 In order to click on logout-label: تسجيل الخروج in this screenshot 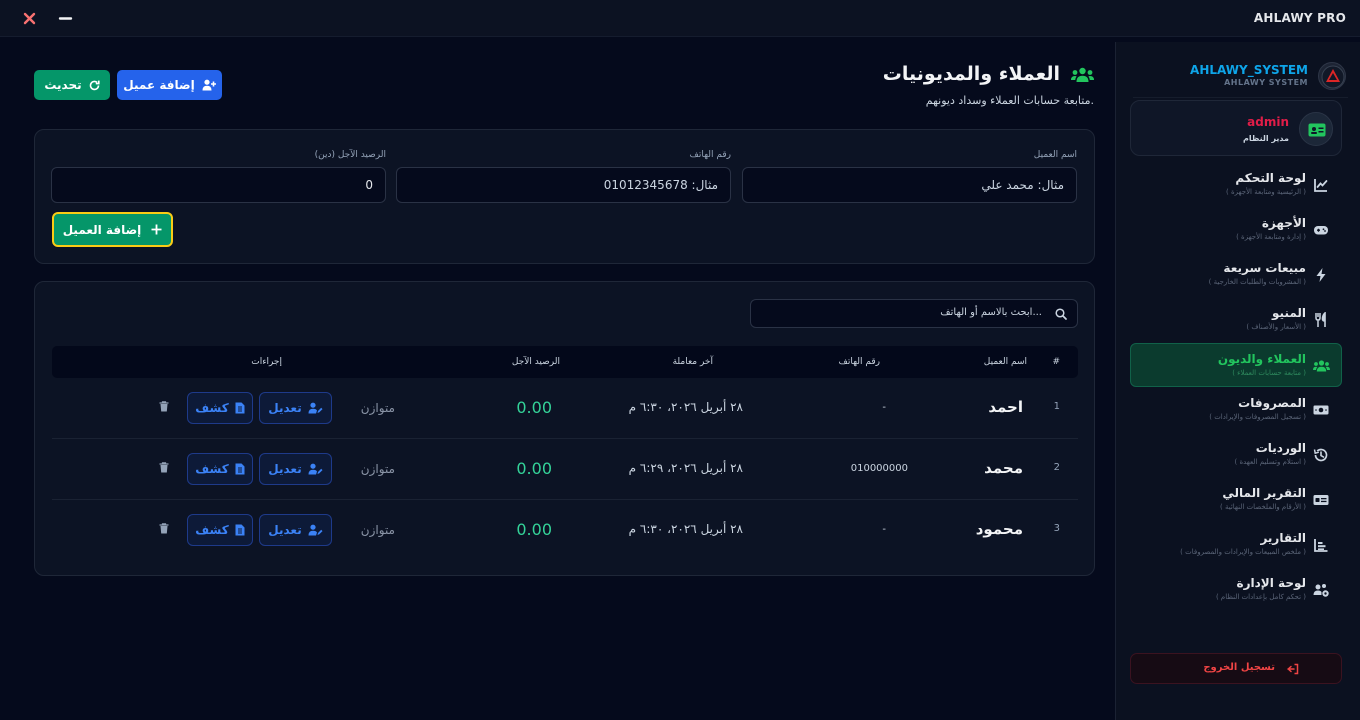, I will do `click(1239, 667)`.